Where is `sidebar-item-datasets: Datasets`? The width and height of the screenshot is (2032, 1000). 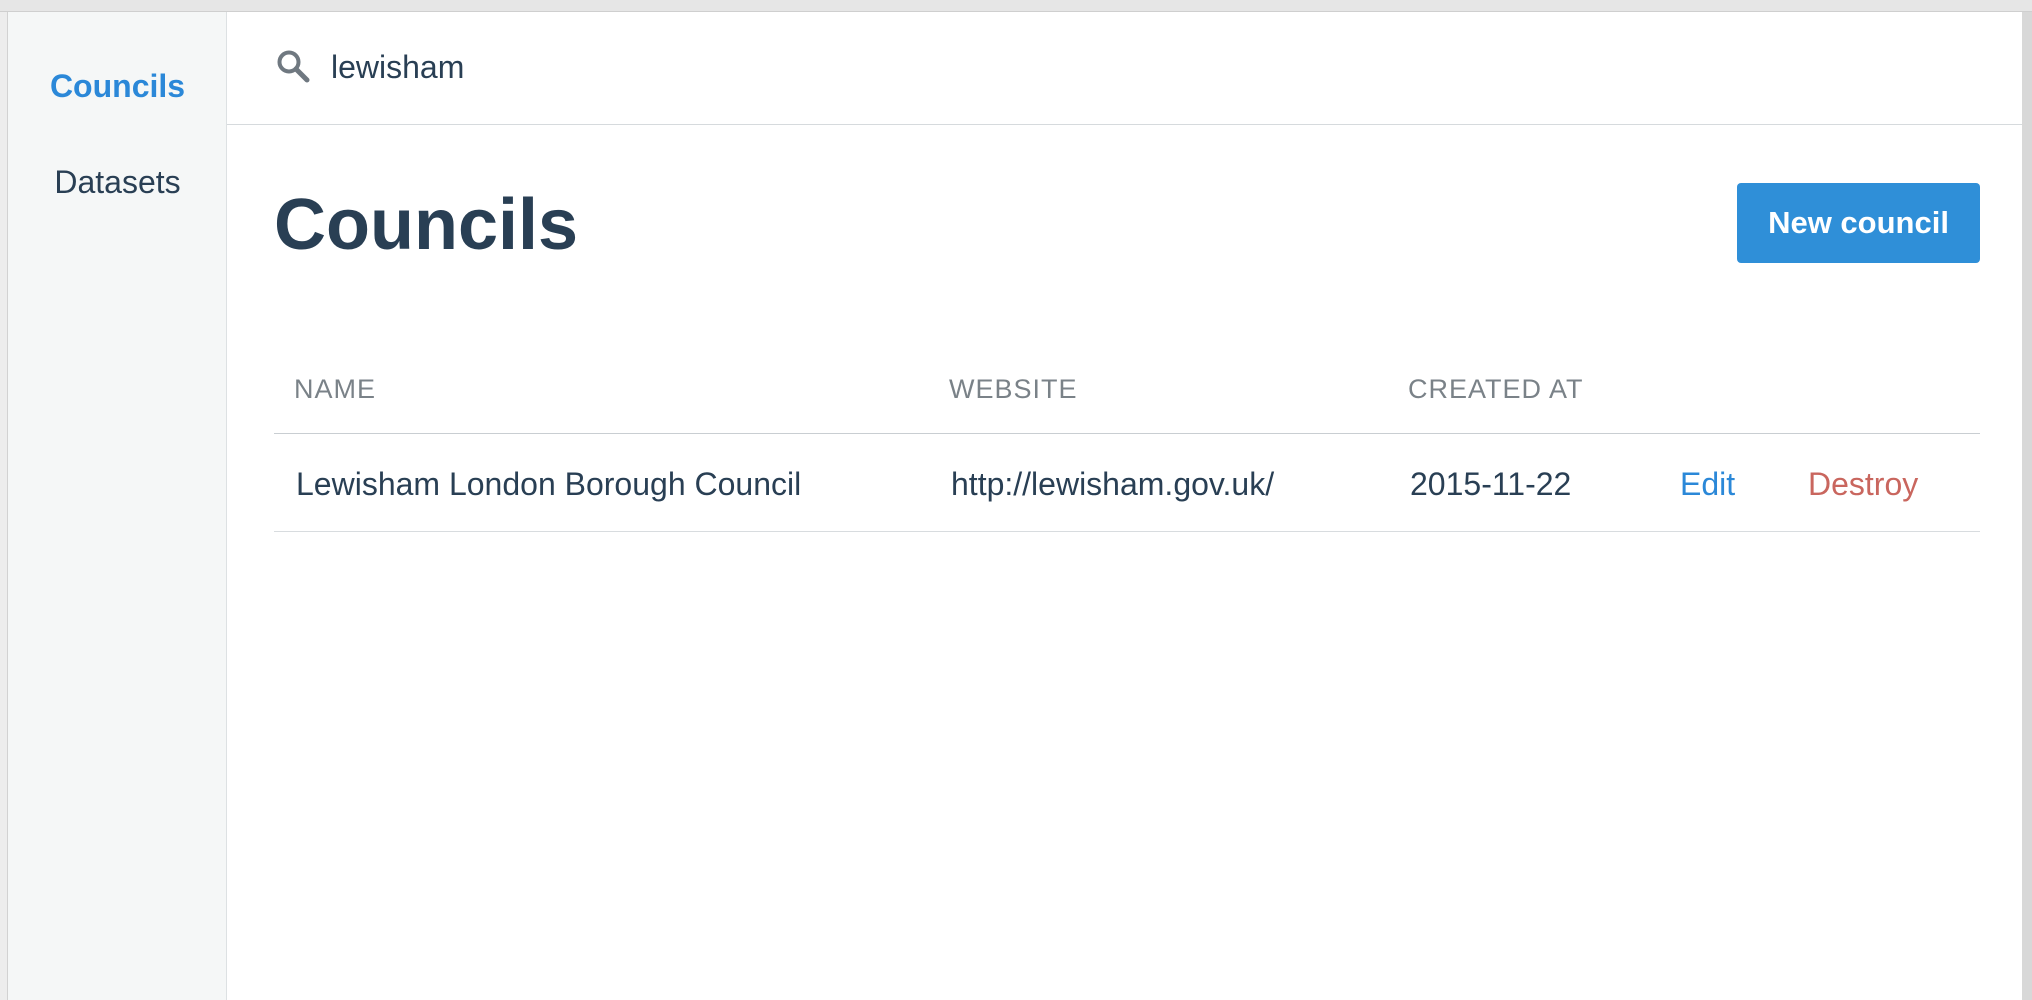
sidebar-item-datasets: Datasets is located at coordinates (117, 182).